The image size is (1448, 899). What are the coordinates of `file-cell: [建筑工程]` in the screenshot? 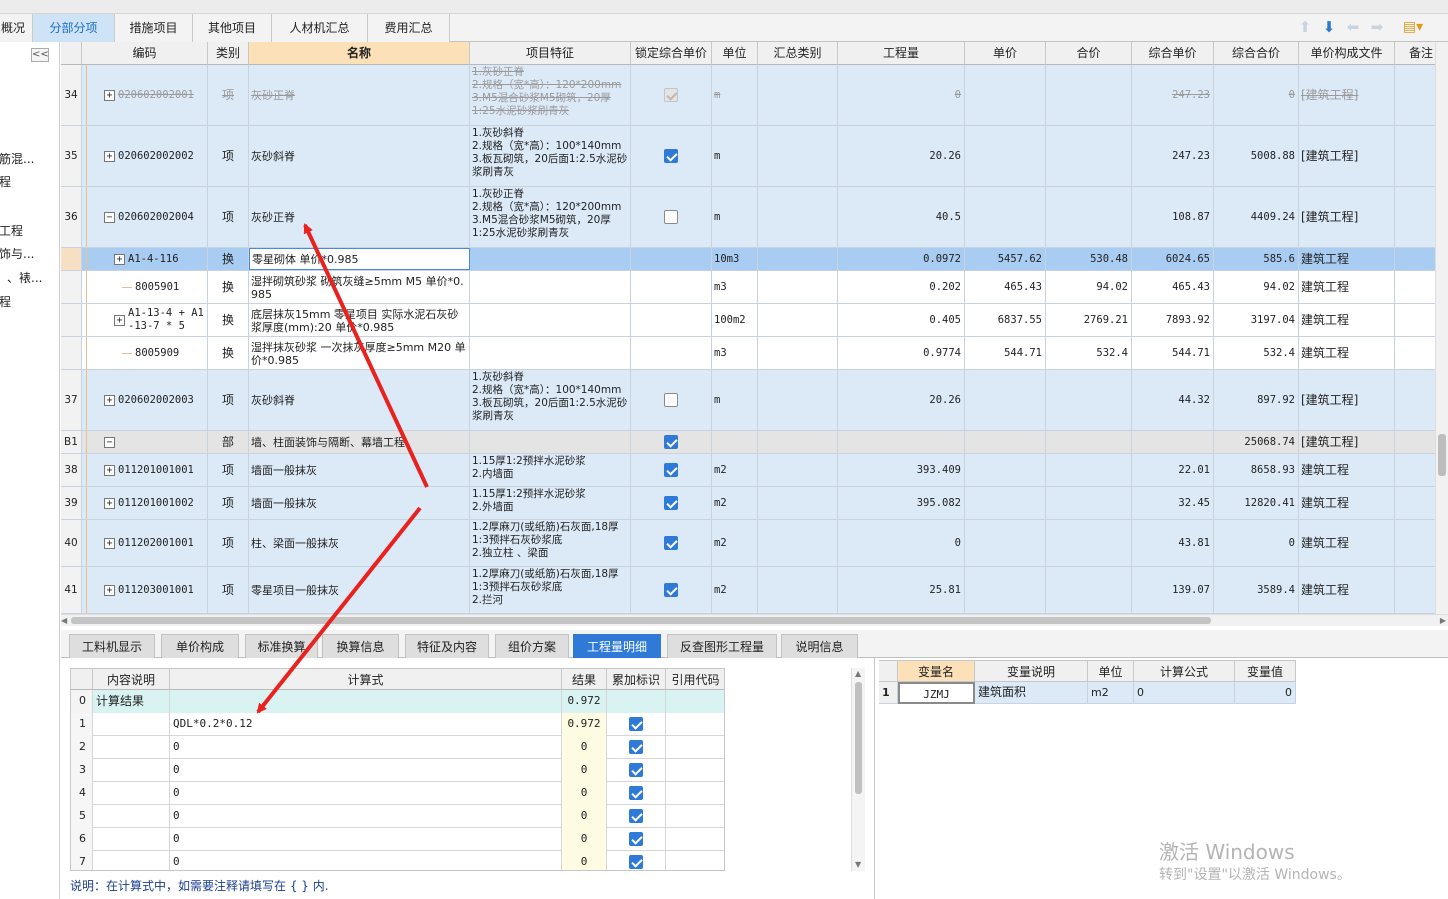 It's located at (1347, 400).